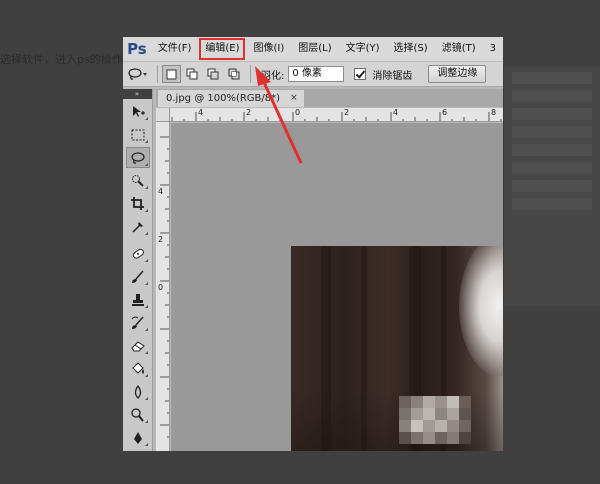  I want to click on options-bar: 羽化: 0 像素 消除锯齿 调整边缘, so click(313, 74).